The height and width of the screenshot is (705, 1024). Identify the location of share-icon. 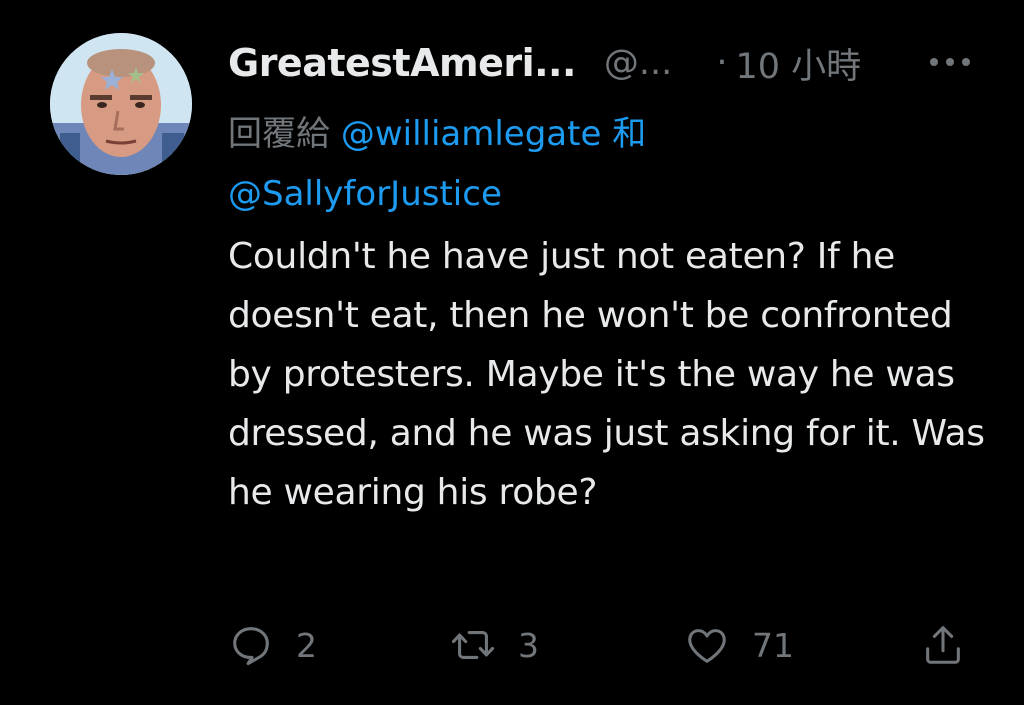
(943, 645).